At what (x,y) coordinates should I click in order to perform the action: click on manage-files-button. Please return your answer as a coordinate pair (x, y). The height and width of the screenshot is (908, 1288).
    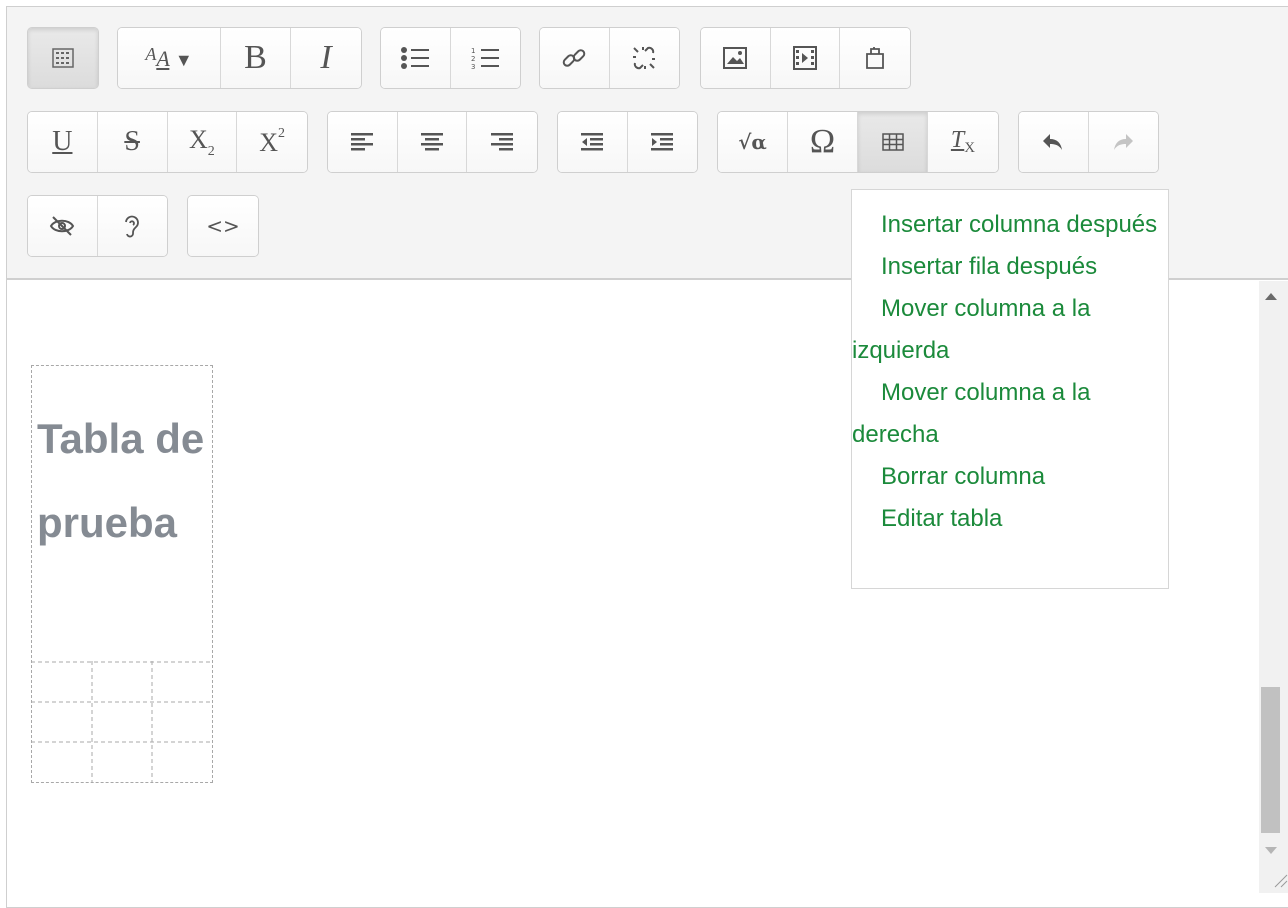
    Looking at the image, I should click on (875, 58).